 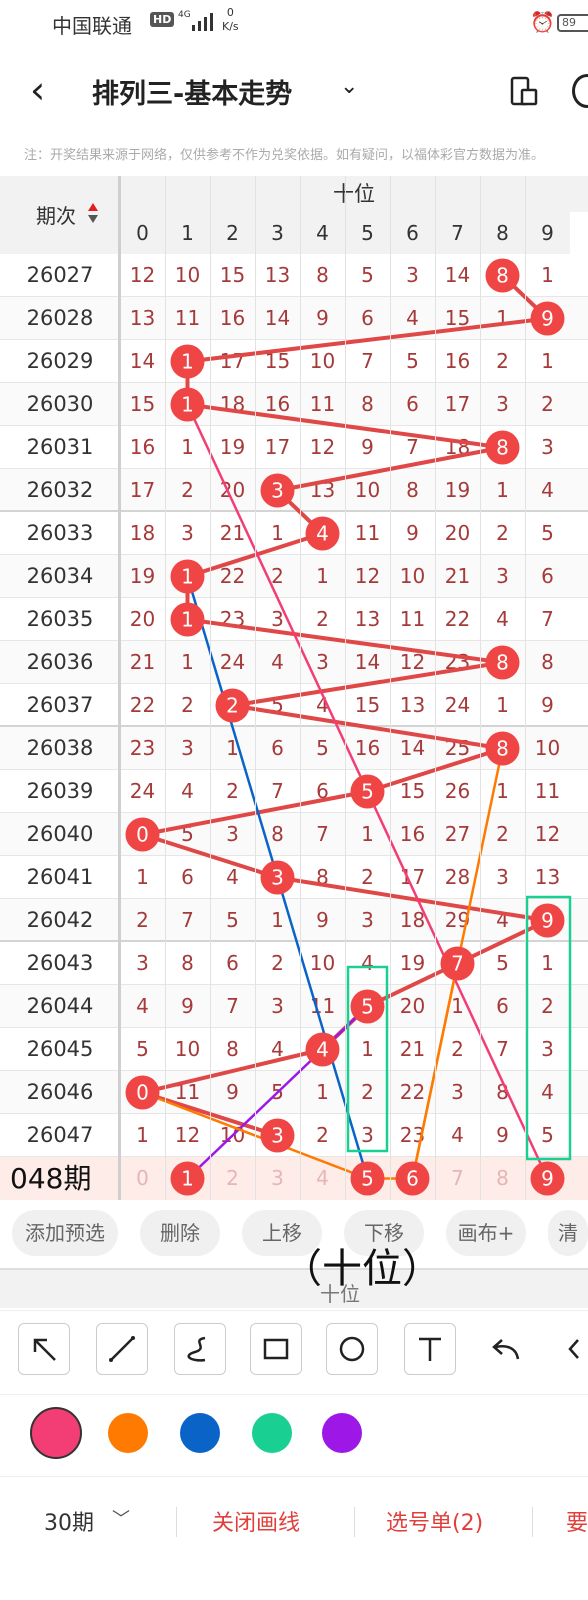 I want to click on network-speed: 0 K/s, so click(x=230, y=19).